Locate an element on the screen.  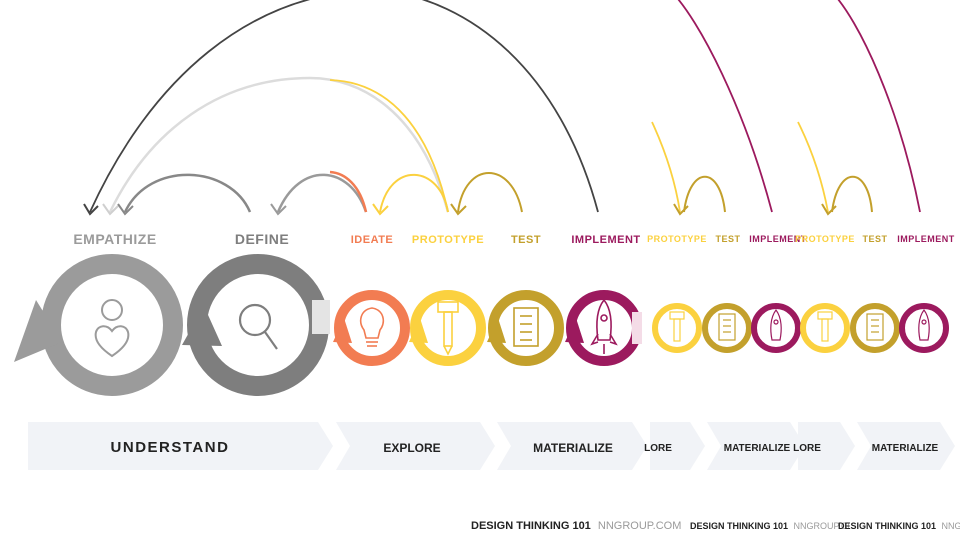
repeat2-ring-test is located at coordinates (875, 328).